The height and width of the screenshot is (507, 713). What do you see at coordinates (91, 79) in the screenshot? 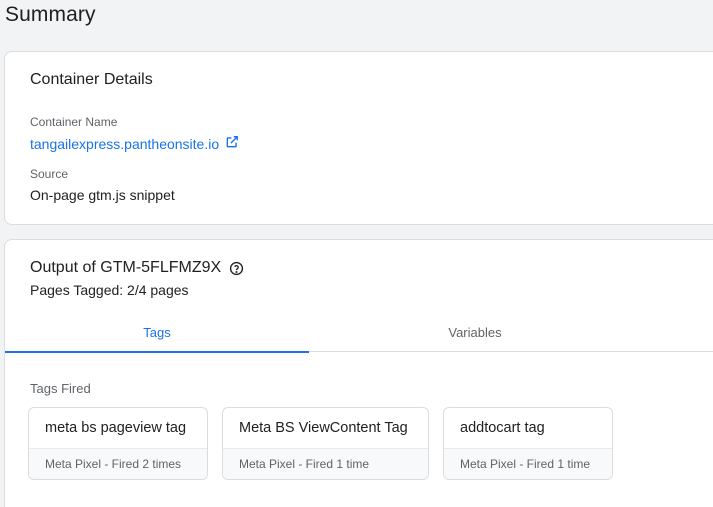
I see `container-details-title: Container Details` at bounding box center [91, 79].